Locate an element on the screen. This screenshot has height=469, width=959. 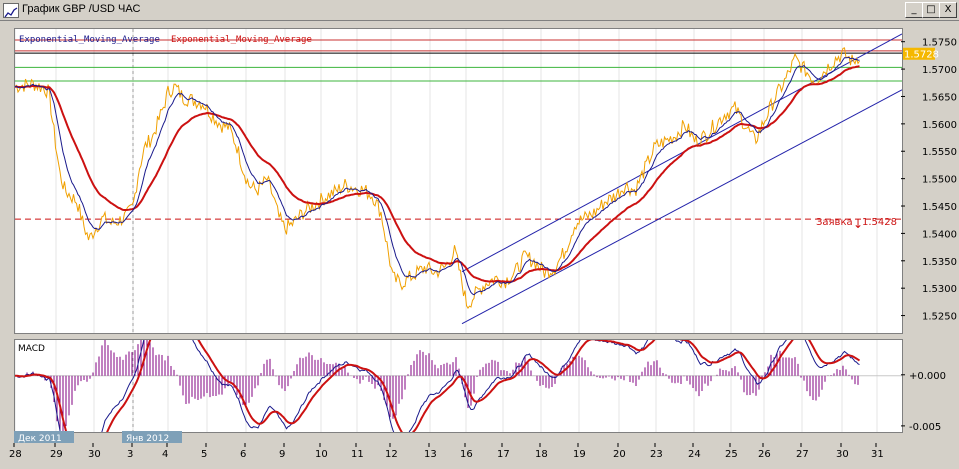
chart-window-icon is located at coordinates (11, 10).